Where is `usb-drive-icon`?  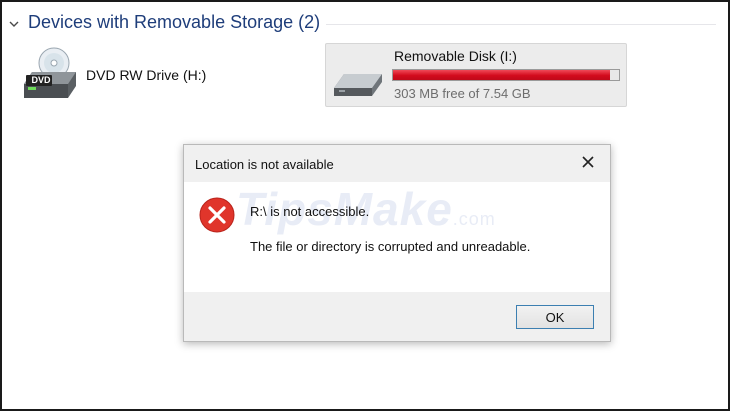
usb-drive-icon is located at coordinates (358, 85).